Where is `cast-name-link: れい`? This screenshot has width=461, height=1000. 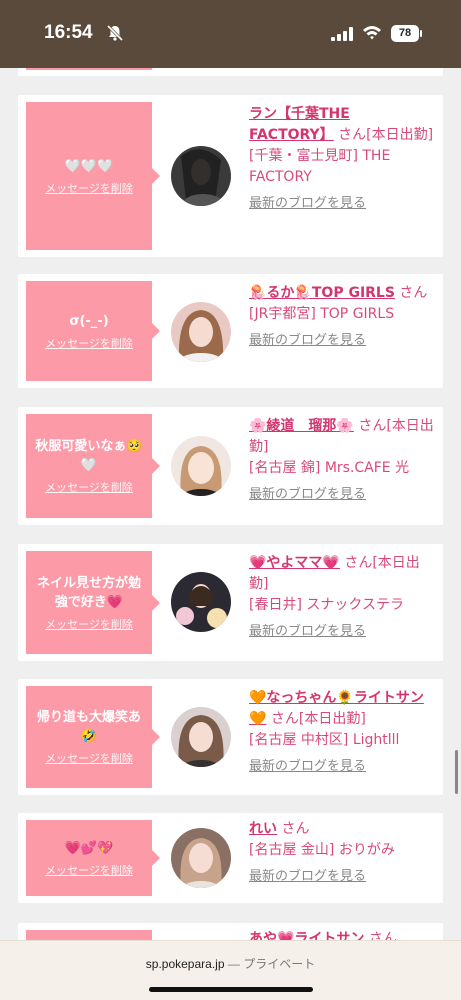 cast-name-link: れい is located at coordinates (263, 829).